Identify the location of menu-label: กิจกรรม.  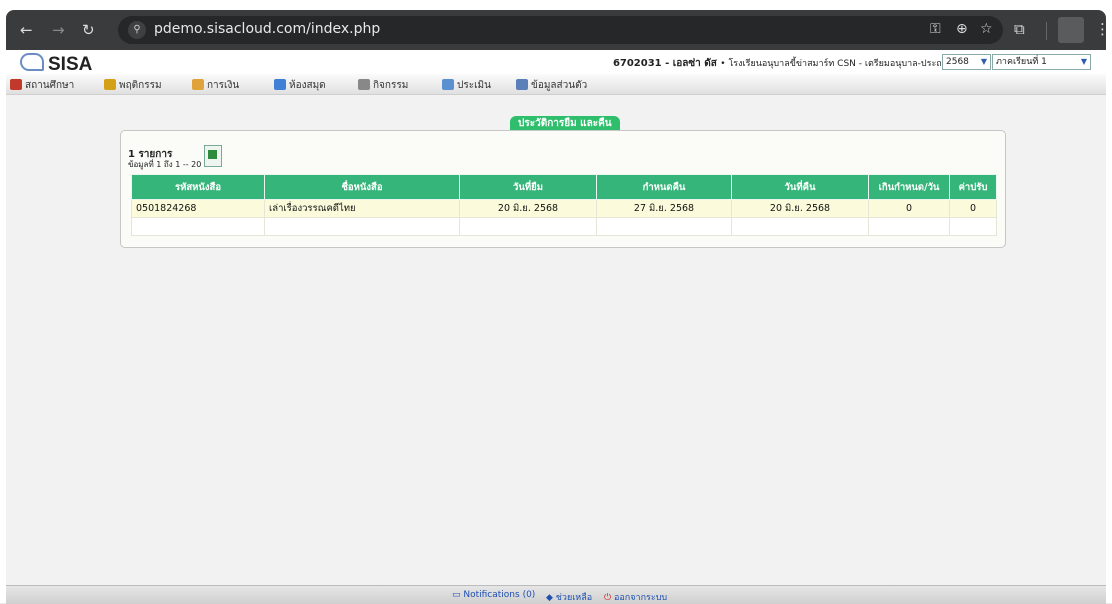
(391, 85).